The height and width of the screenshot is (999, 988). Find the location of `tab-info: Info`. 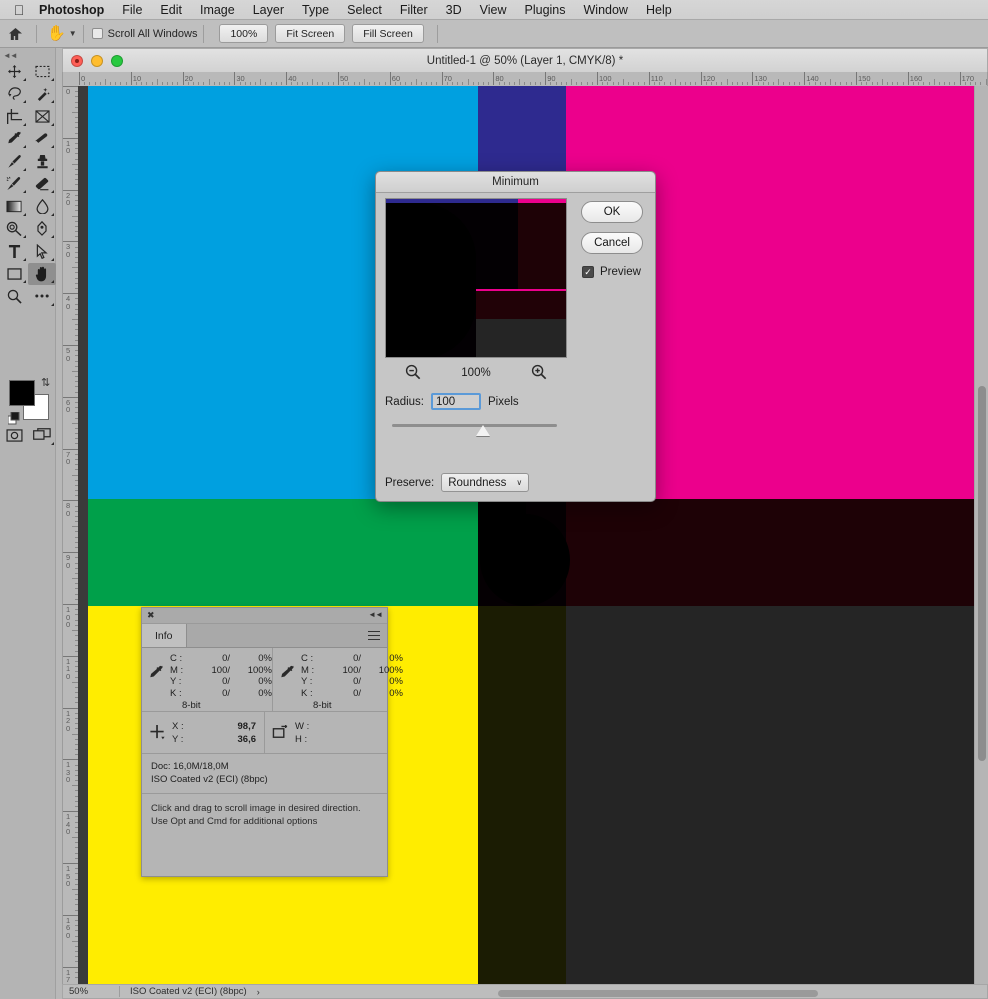

tab-info: Info is located at coordinates (164, 635).